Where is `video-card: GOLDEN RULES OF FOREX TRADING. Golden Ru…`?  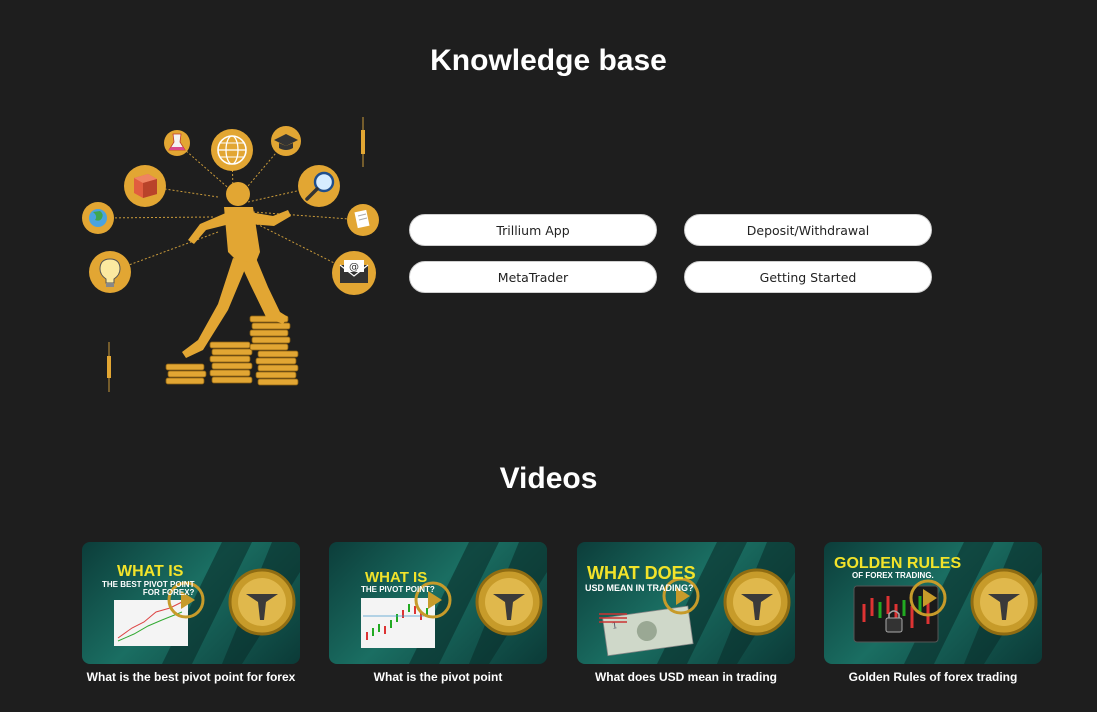
video-card: GOLDEN RULES OF FOREX TRADING. Golden Ru… is located at coordinates (933, 613).